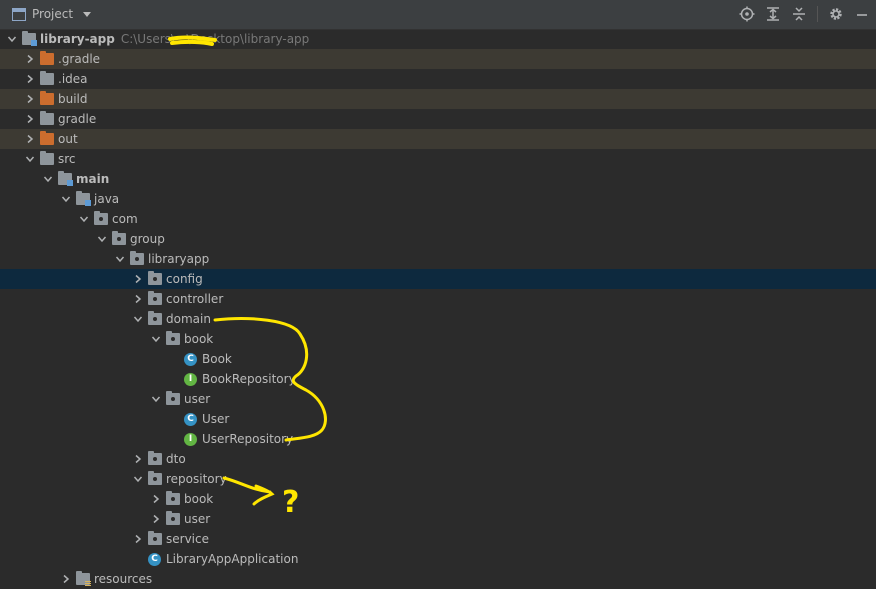 The width and height of the screenshot is (876, 589). What do you see at coordinates (107, 199) in the screenshot?
I see `tree-item-label: java` at bounding box center [107, 199].